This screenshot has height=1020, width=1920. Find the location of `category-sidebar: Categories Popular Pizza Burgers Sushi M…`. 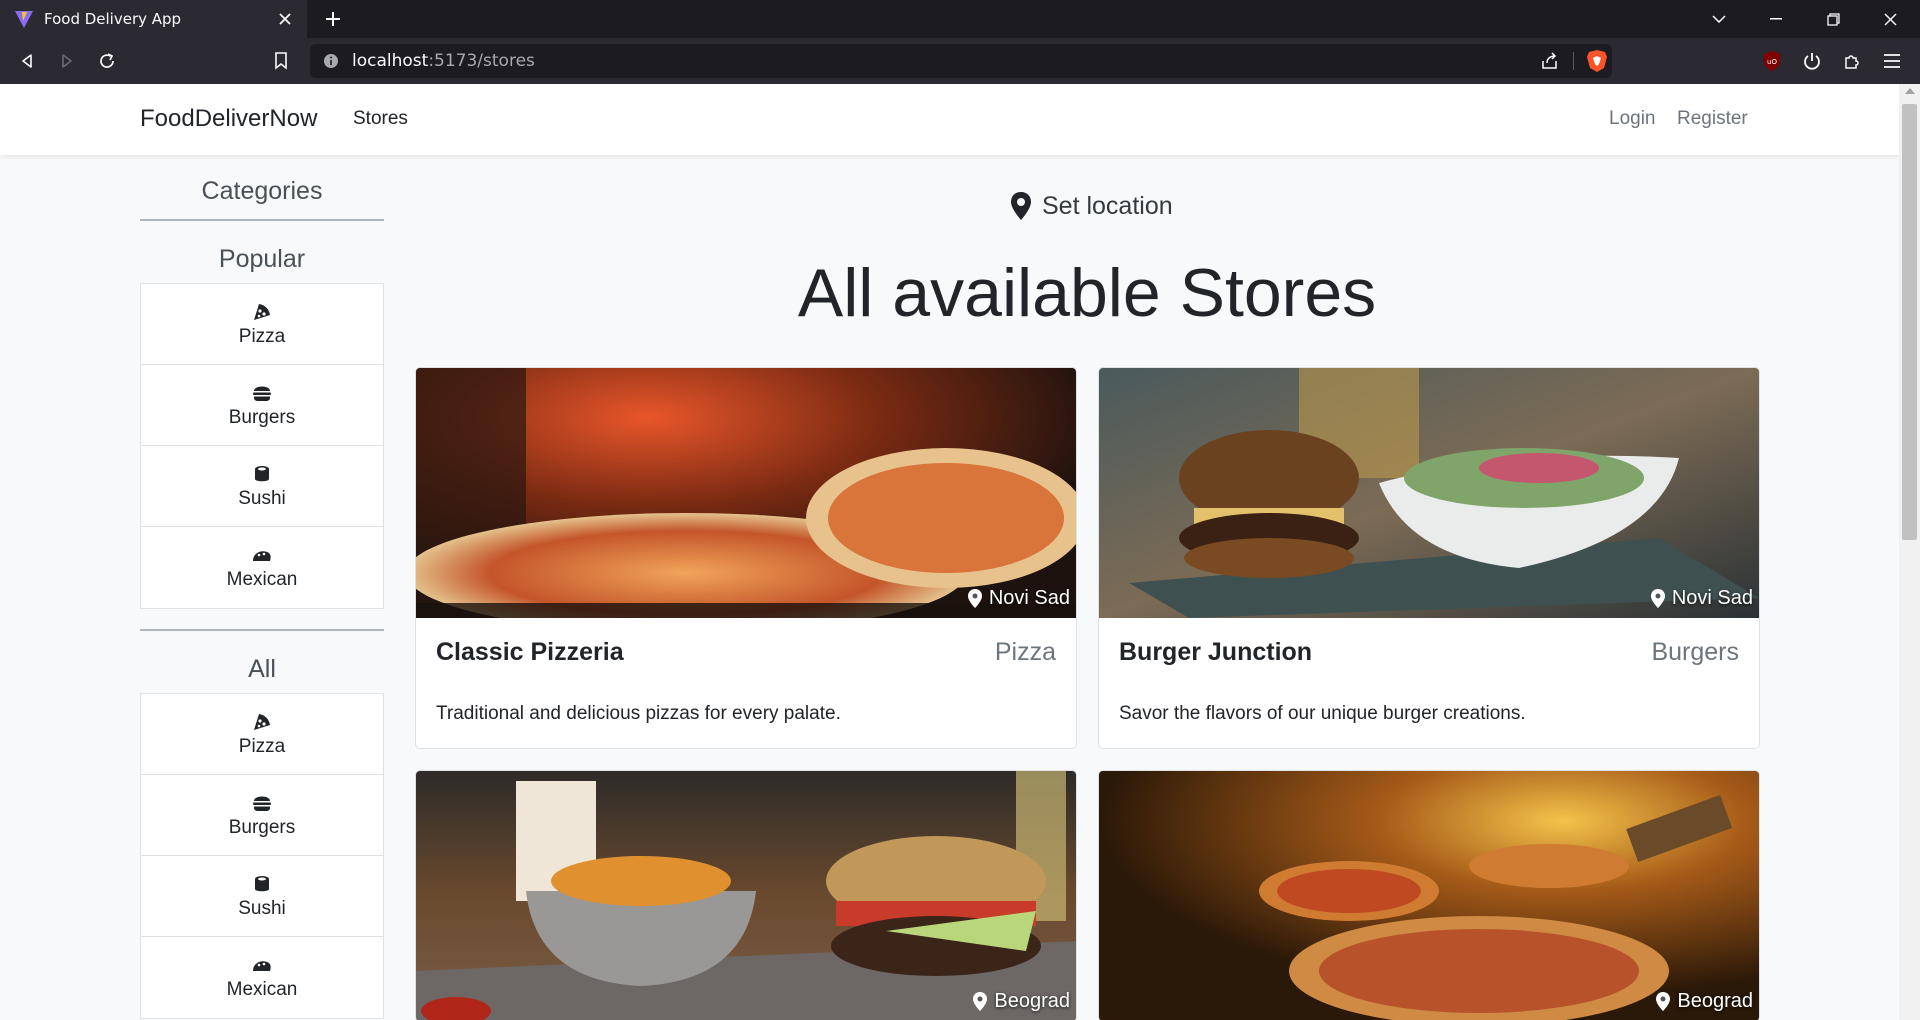

category-sidebar: Categories Popular Pizza Burgers Sushi M… is located at coordinates (262, 587).